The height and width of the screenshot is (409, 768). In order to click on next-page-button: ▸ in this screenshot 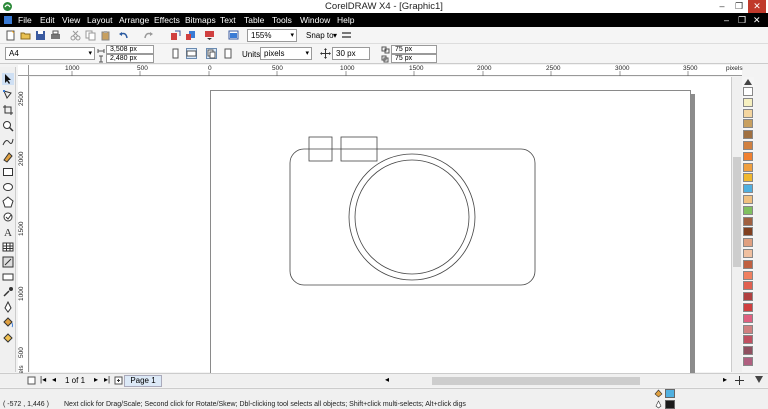, I will do `click(96, 379)`.